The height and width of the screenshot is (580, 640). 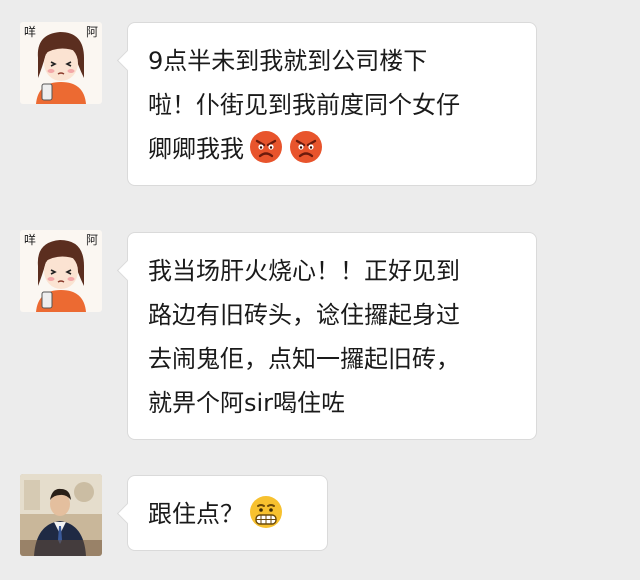 I want to click on message-text-line: 去闹鬼佢，点知一攞起旧砖，, so click(x=304, y=359).